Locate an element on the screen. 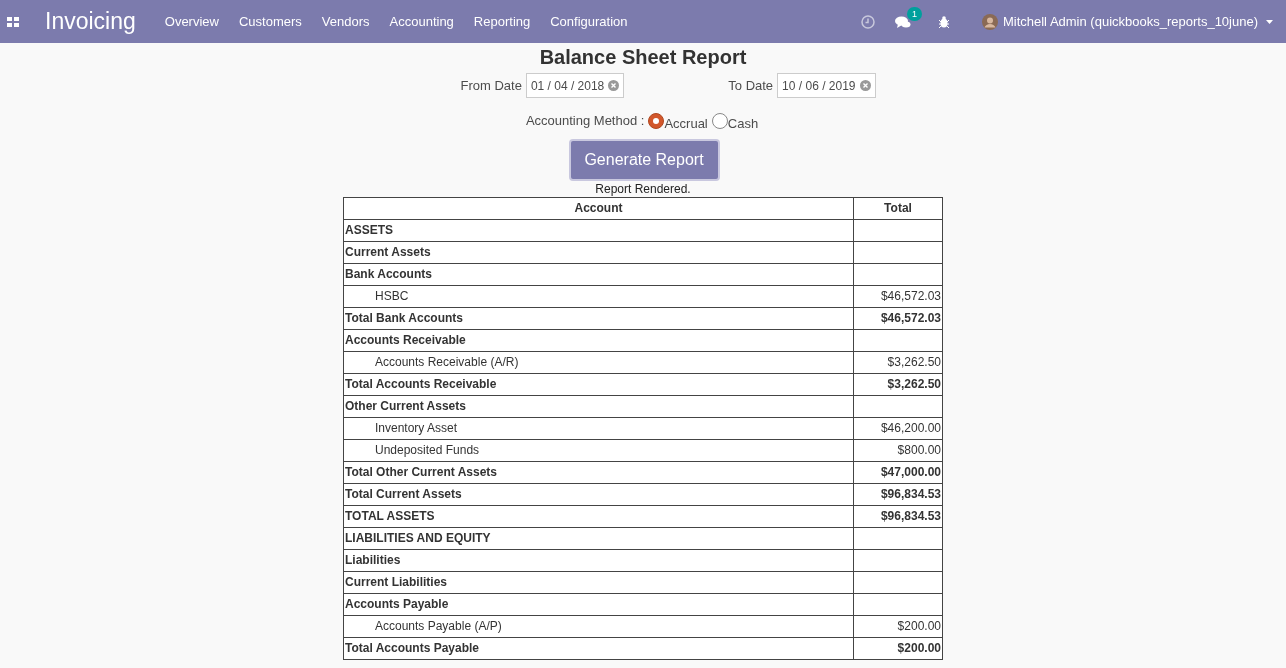  total-cell: $800.00 is located at coordinates (898, 450).